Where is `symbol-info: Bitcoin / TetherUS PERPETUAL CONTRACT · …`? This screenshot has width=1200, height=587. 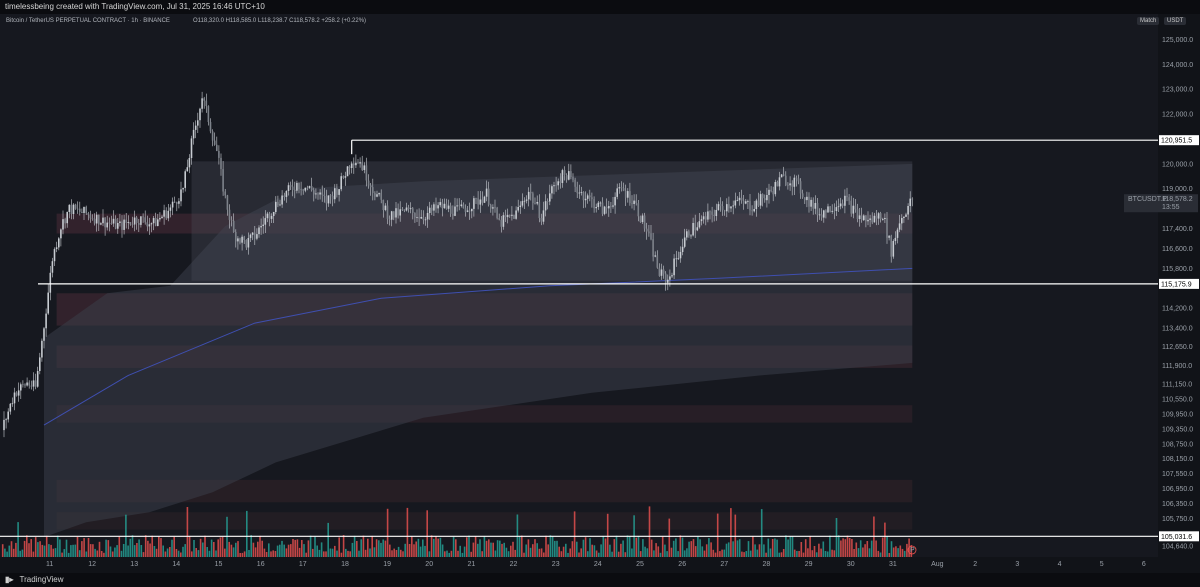 symbol-info: Bitcoin / TetherUS PERPETUAL CONTRACT · … is located at coordinates (88, 21).